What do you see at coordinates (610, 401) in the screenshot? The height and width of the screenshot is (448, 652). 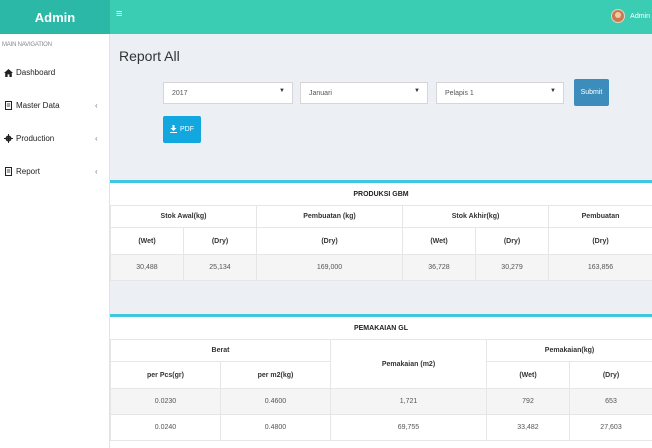 I see `table-cell: 653` at bounding box center [610, 401].